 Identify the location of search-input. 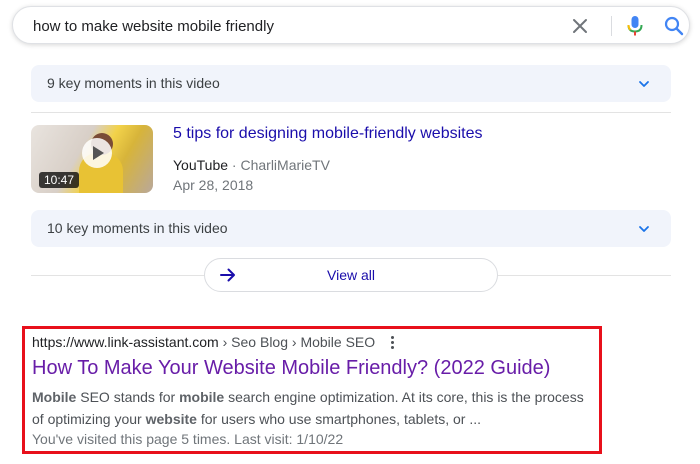
(293, 26).